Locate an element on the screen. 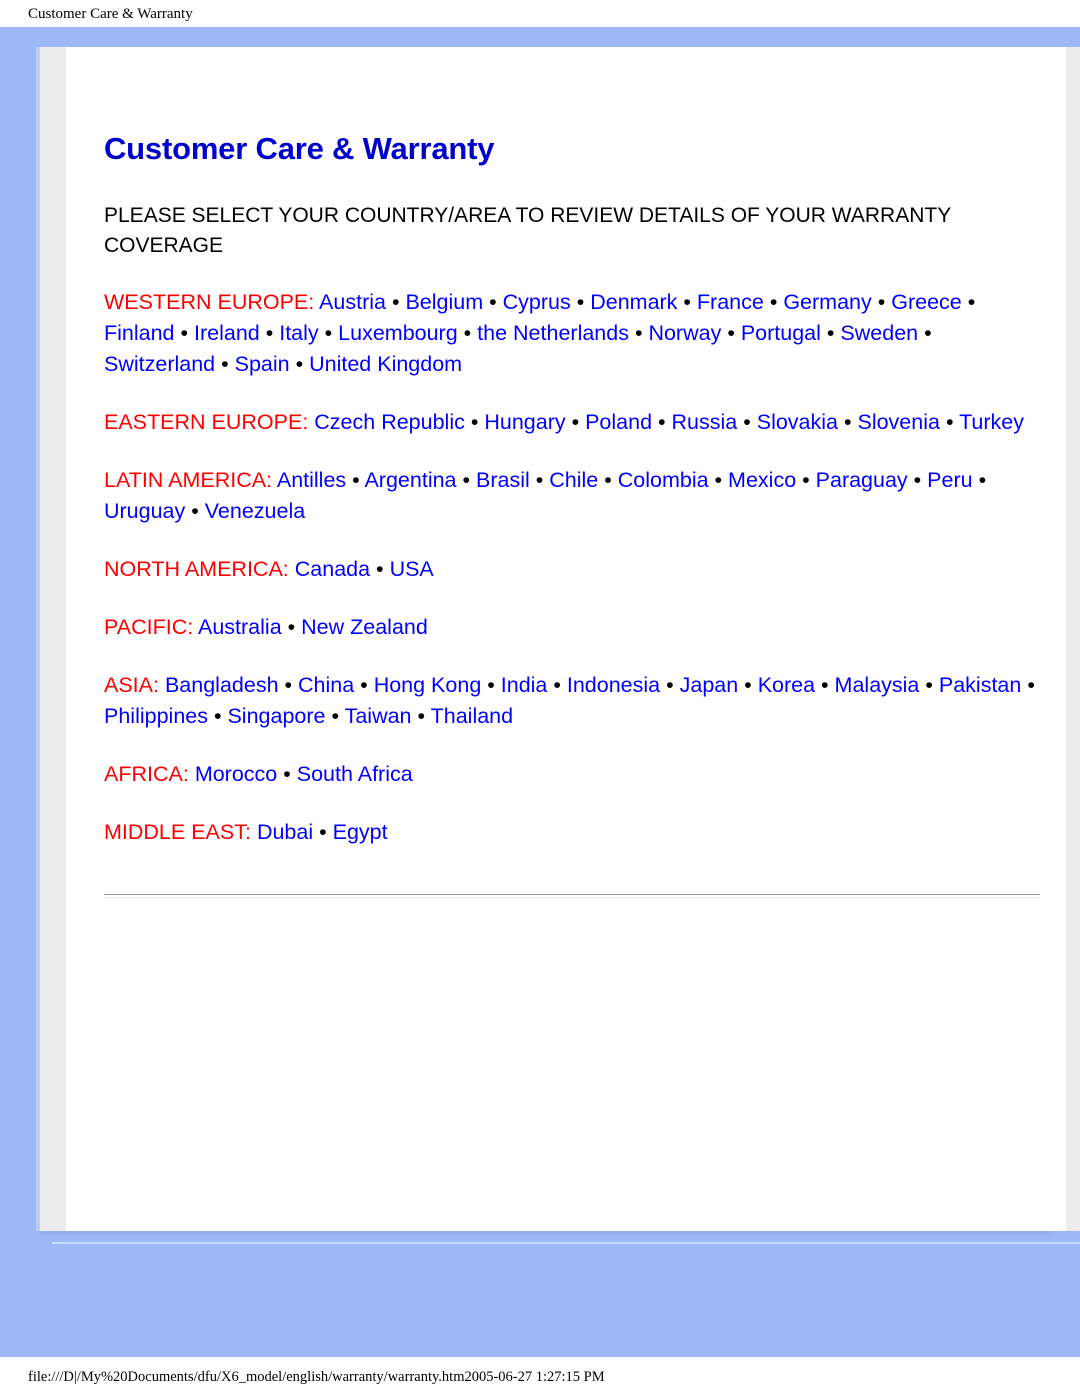 Image resolution: width=1080 pixels, height=1397 pixels. region-label: MIDDLE EAST: is located at coordinates (177, 832).